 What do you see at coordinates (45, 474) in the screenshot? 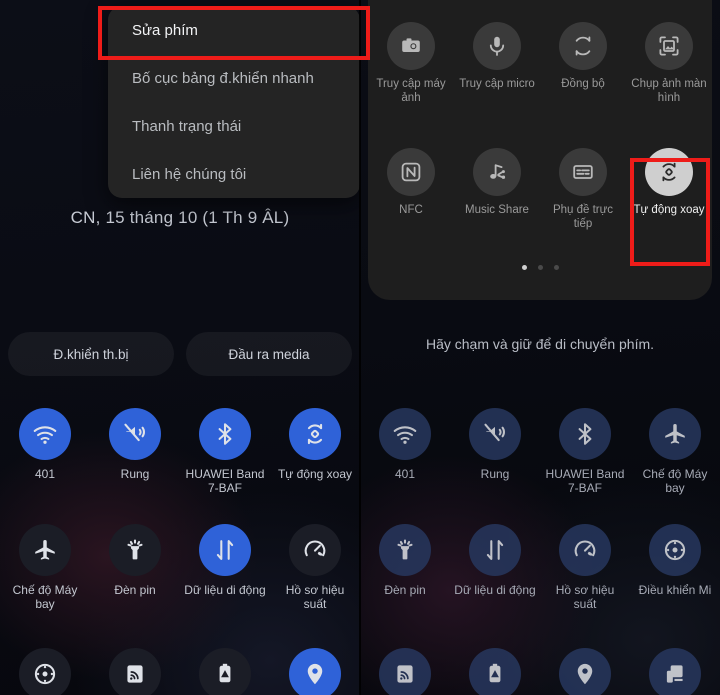
I see `toggle-label: 401` at bounding box center [45, 474].